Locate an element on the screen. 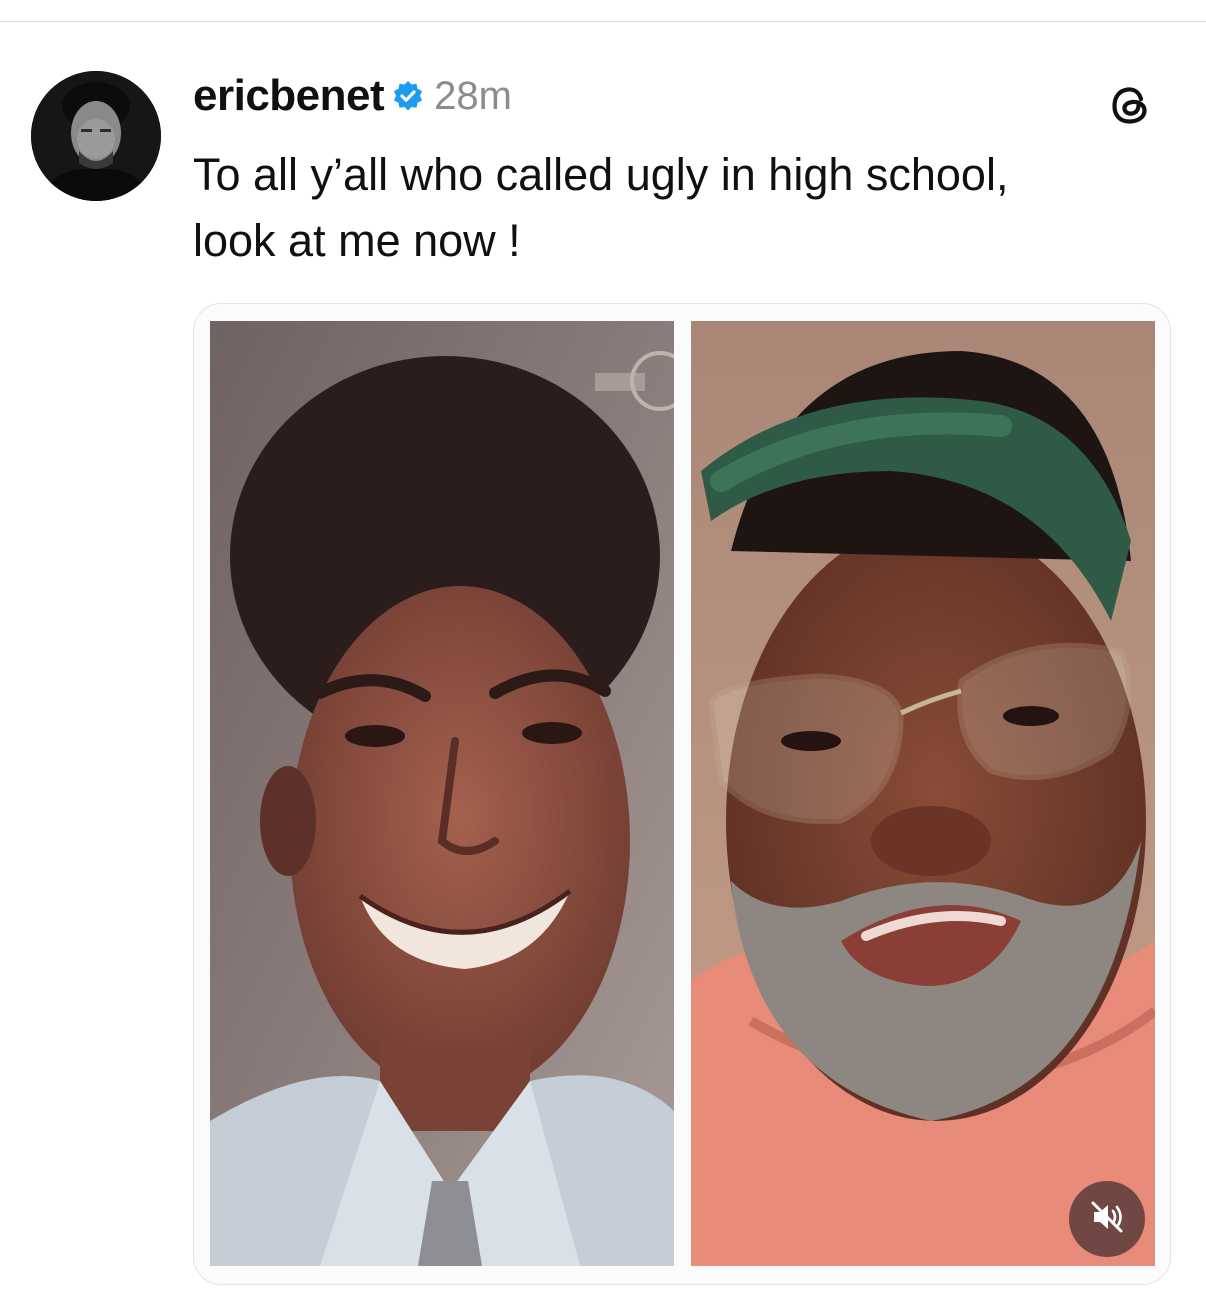 Image resolution: width=1206 pixels, height=1310 pixels. top-divider is located at coordinates (603, 21).